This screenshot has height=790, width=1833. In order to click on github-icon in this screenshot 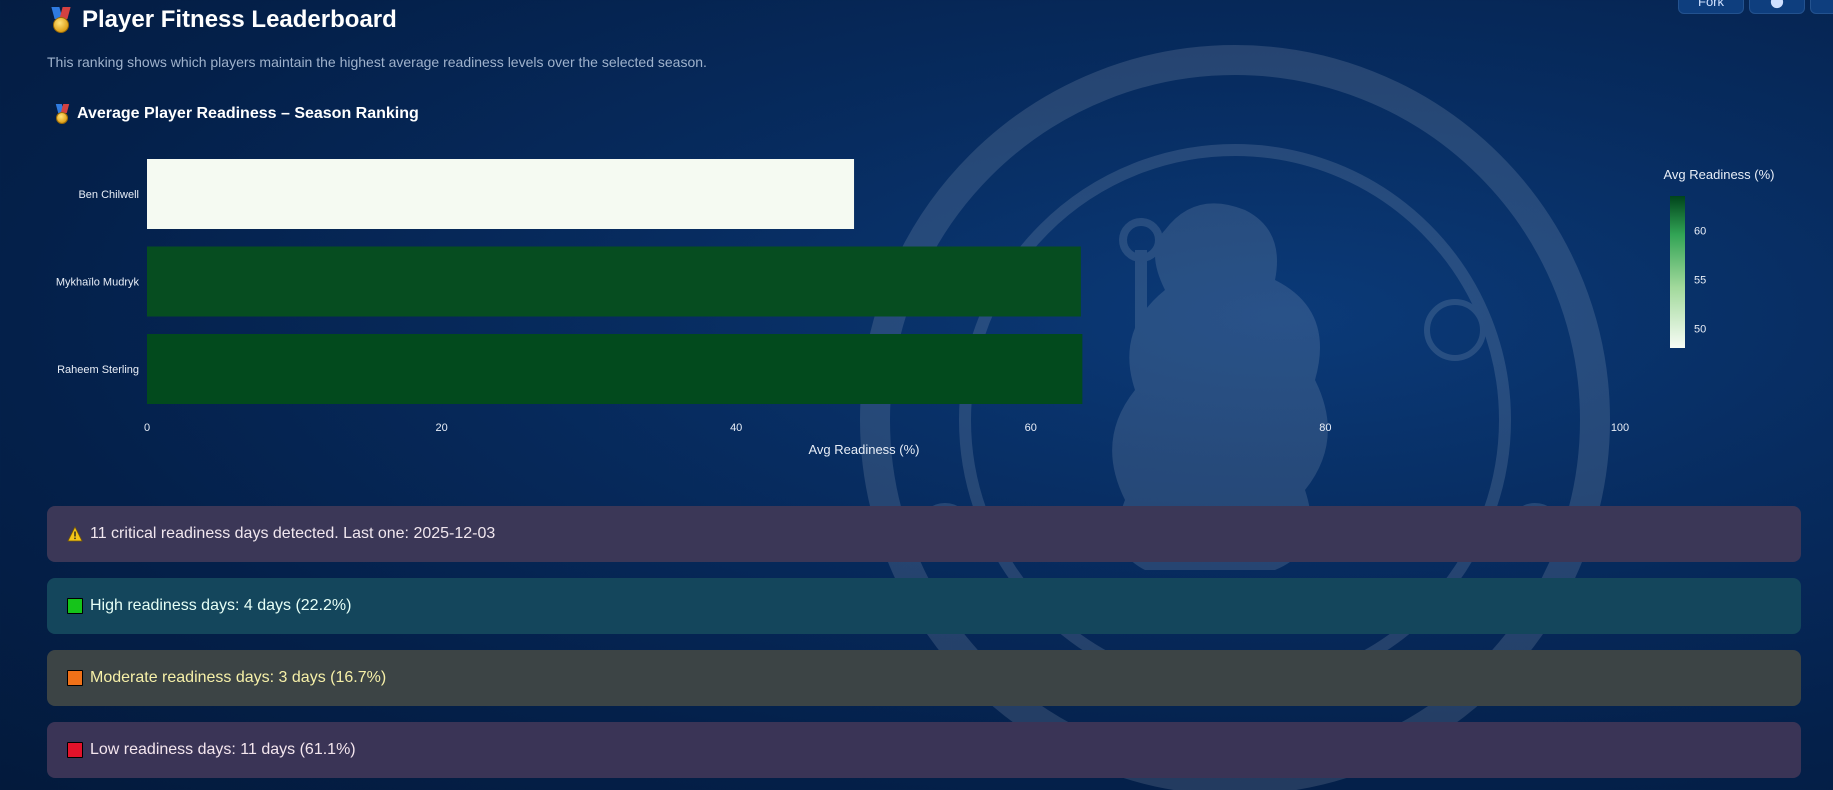, I will do `click(1777, 4)`.